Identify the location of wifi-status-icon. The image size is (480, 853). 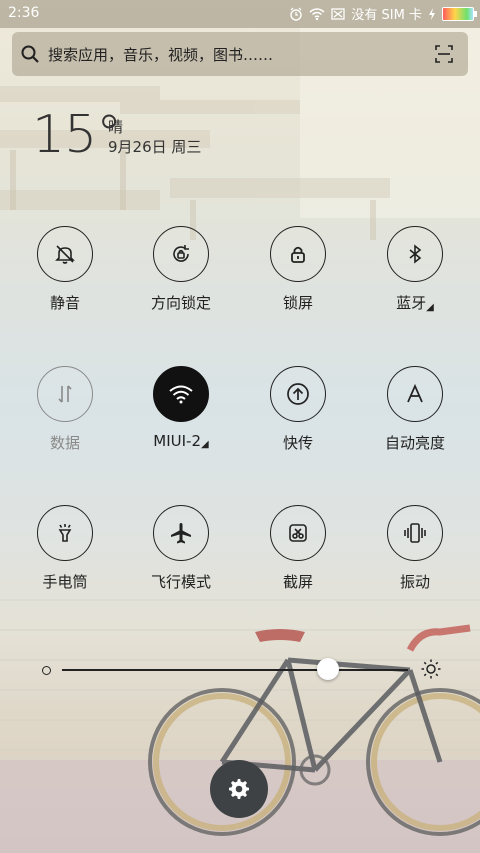
(317, 13).